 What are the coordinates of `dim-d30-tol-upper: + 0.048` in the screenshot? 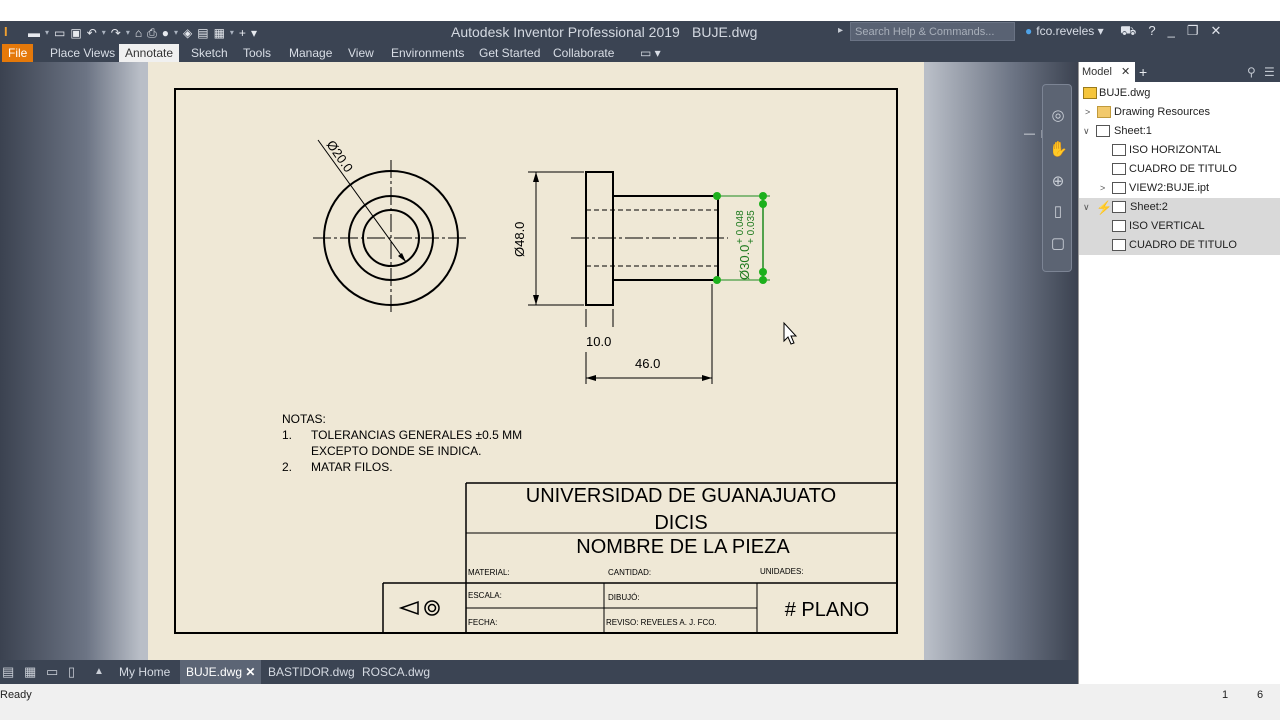 It's located at (740, 227).